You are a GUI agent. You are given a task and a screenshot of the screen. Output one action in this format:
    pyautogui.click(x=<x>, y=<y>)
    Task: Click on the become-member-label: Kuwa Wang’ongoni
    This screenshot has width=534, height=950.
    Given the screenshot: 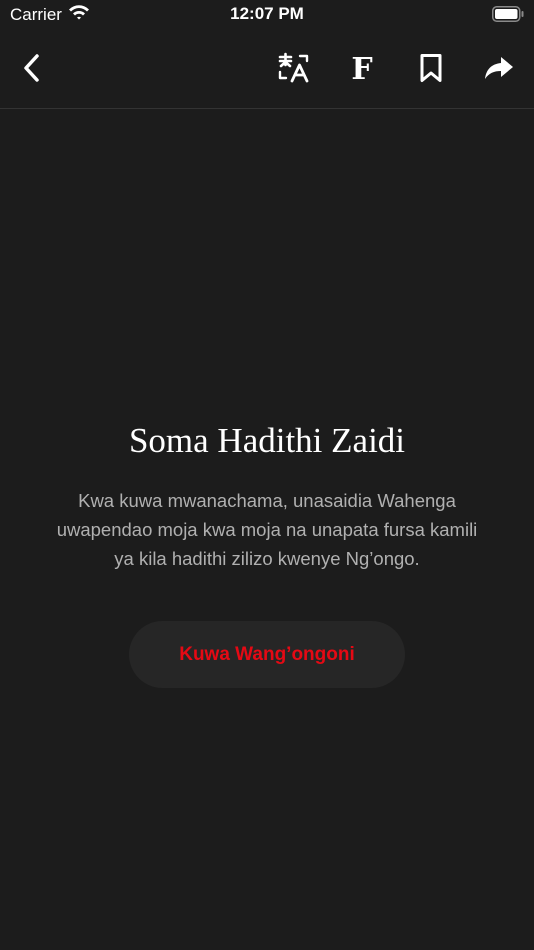 What is the action you would take?
    pyautogui.click(x=267, y=654)
    